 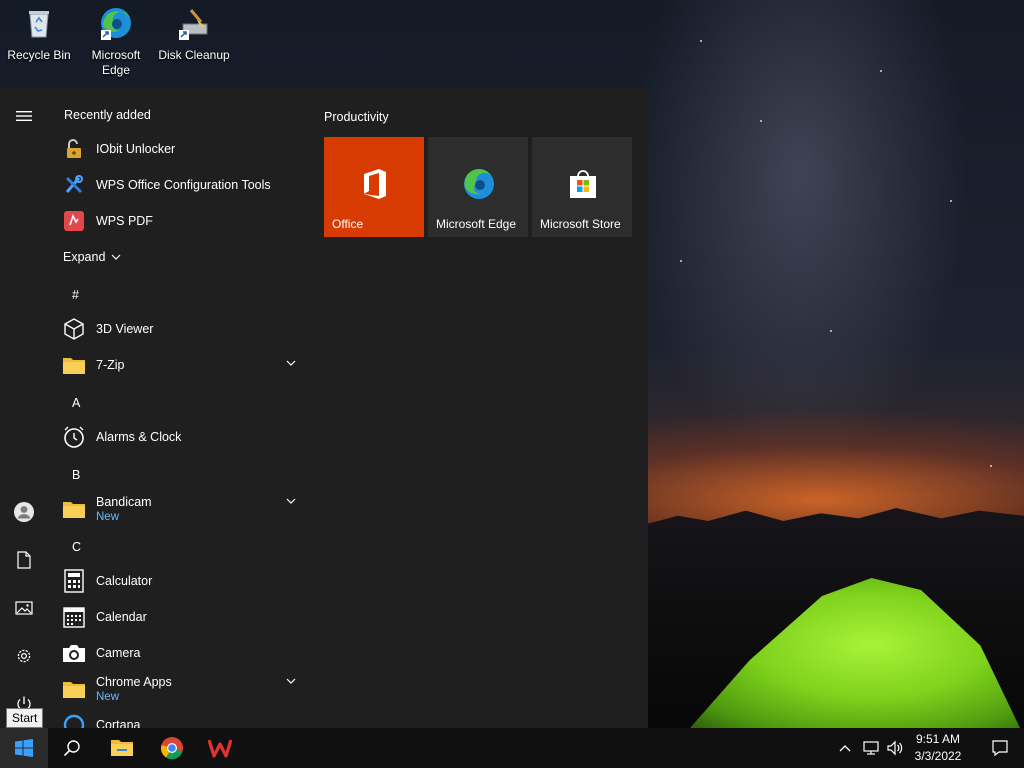 I want to click on app-item-camera: Camera, so click(x=182, y=653).